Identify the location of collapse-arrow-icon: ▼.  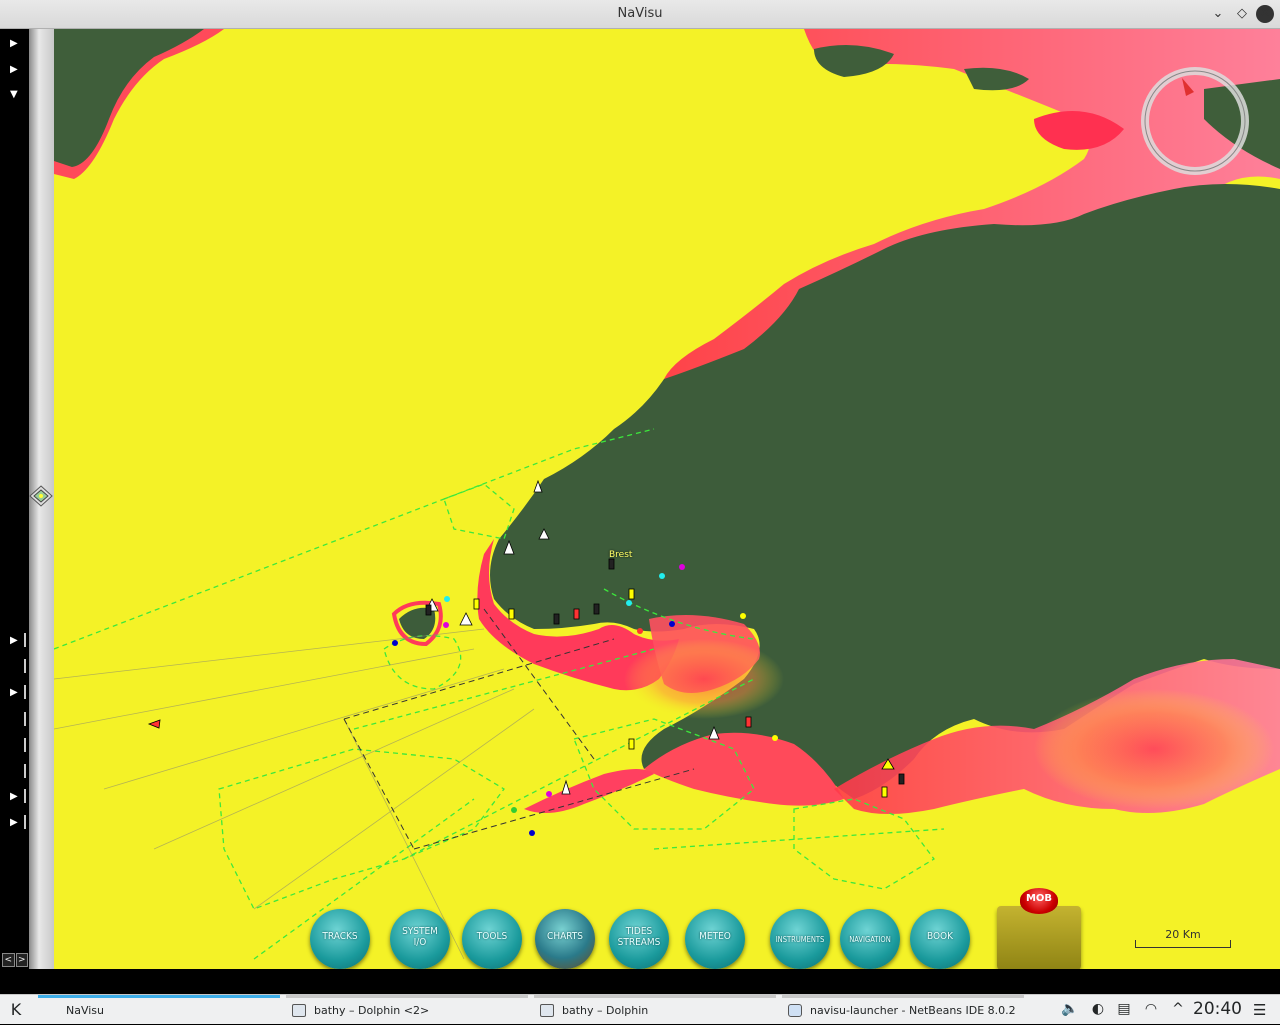
(16, 95).